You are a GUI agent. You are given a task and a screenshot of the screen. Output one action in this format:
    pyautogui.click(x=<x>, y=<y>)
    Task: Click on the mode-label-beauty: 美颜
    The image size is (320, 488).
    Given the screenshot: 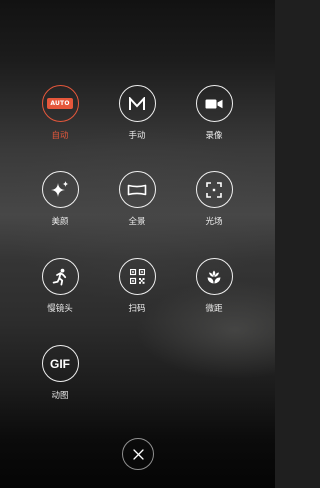 What is the action you would take?
    pyautogui.click(x=60, y=222)
    